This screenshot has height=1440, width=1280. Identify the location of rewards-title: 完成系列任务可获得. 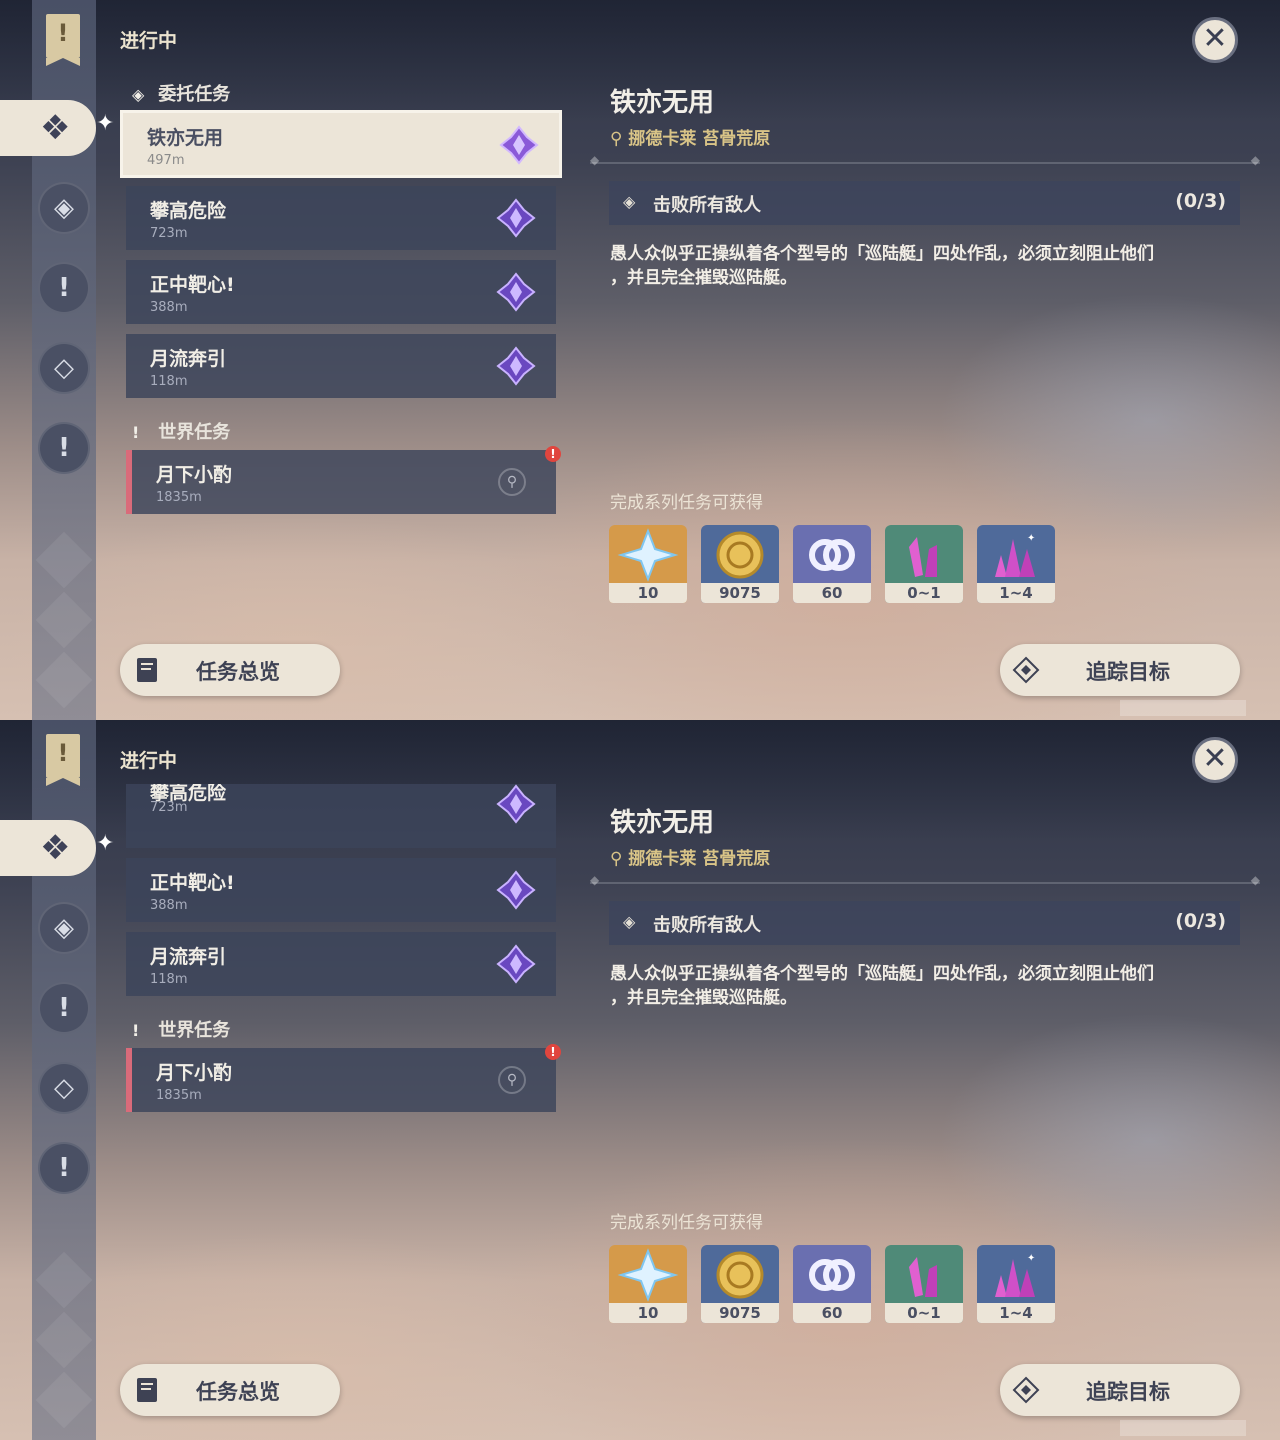
(686, 1223).